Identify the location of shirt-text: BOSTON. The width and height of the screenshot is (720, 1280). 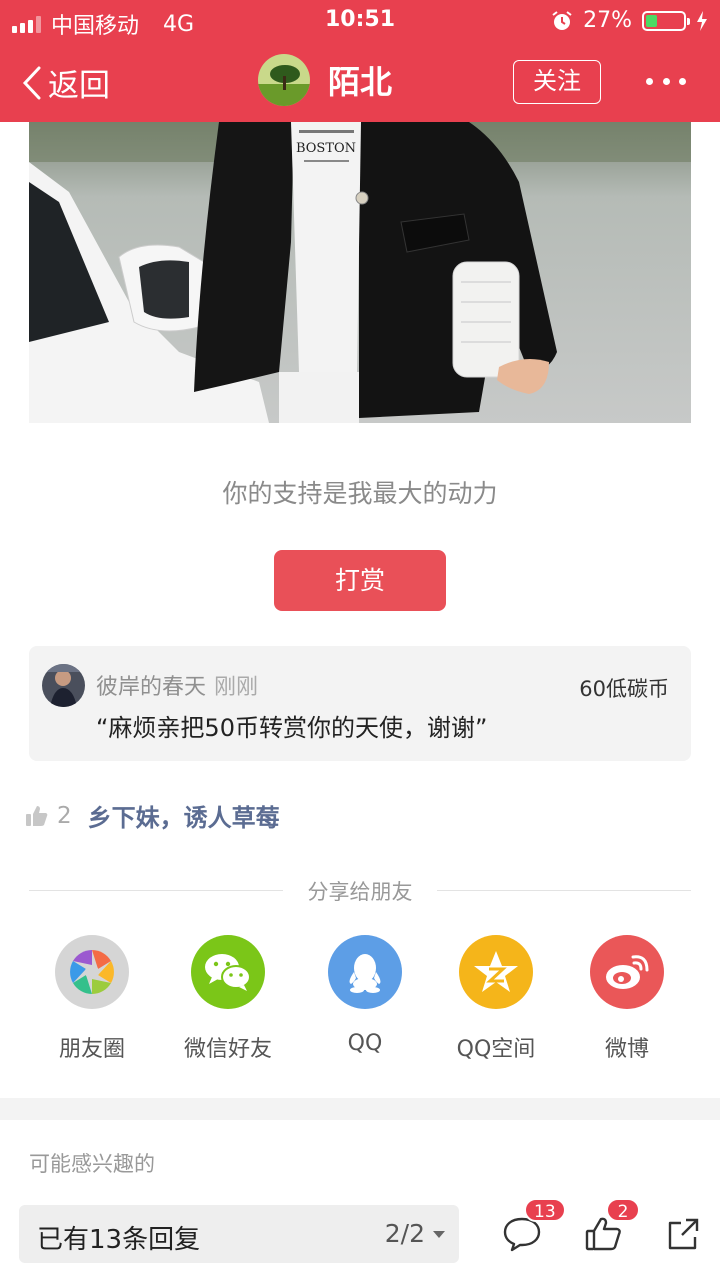
(326, 148).